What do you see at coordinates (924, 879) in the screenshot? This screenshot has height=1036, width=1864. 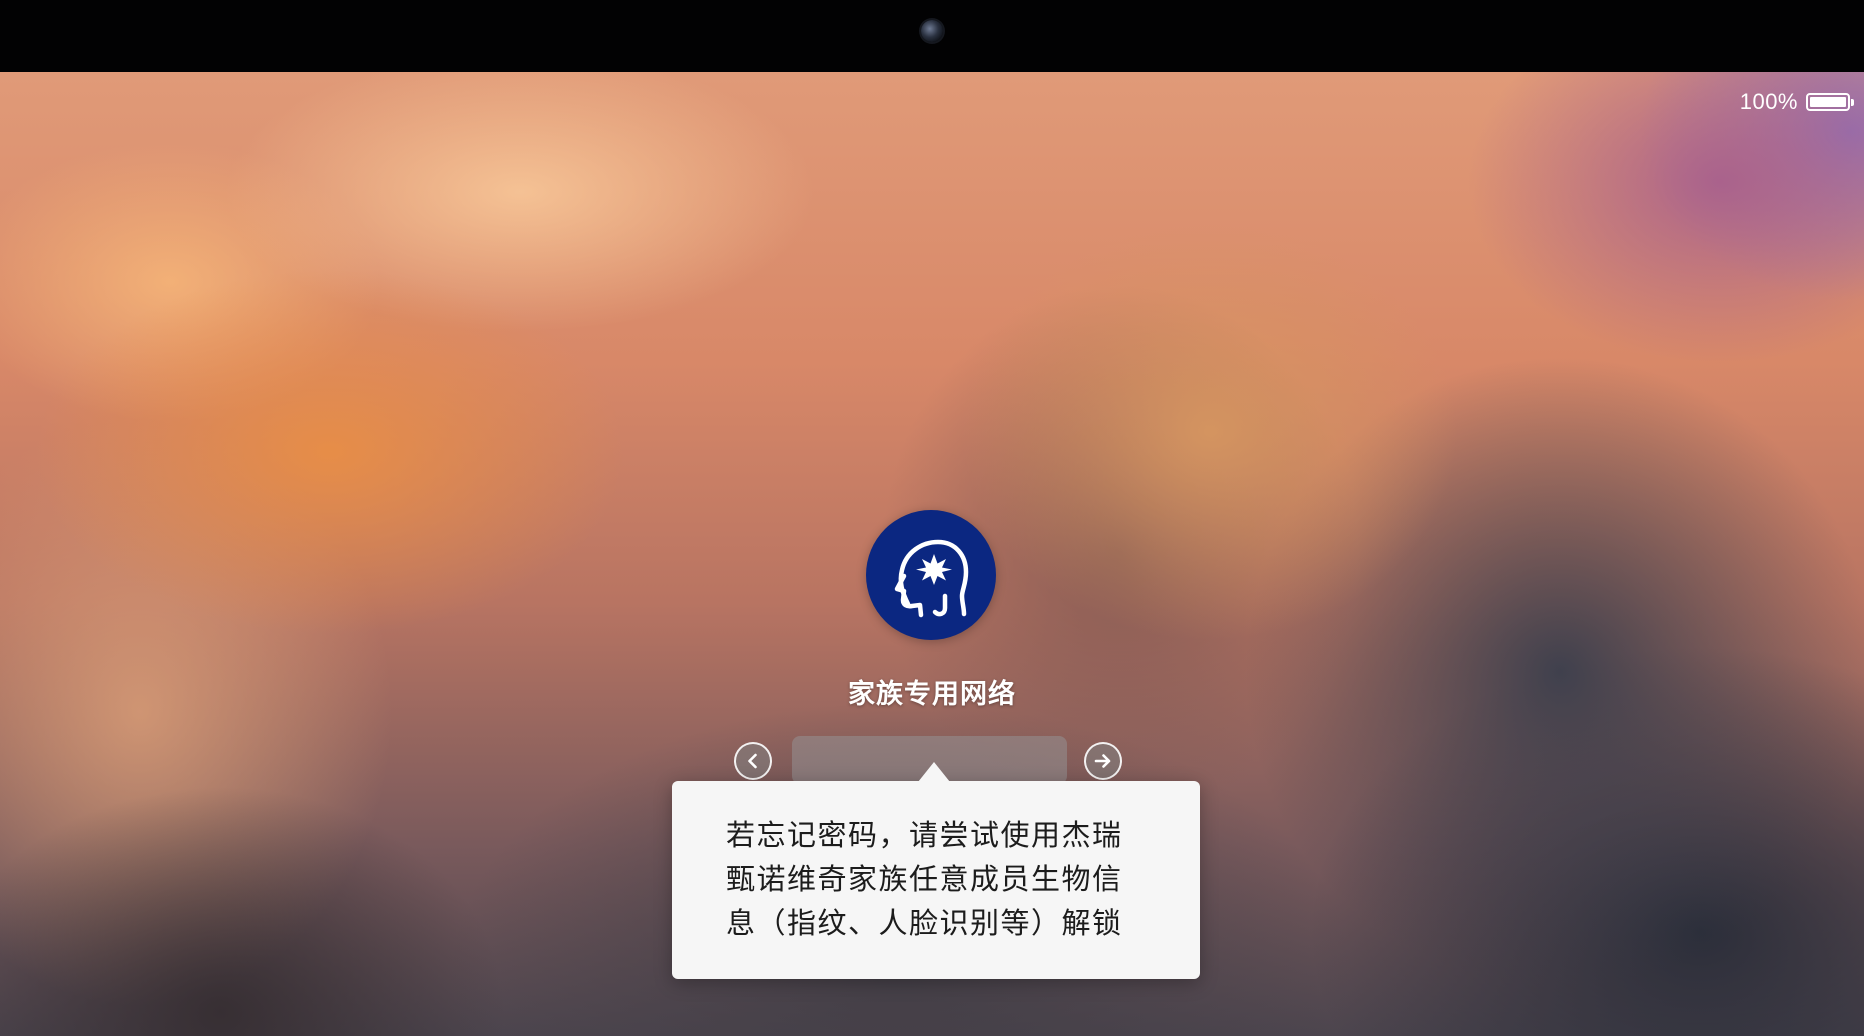 I see `password-hint-text: 若忘记密码，请尝试使用杰瑞甄诺维奇家族任意成员生物信息（指纹、人脸识别等）解锁` at bounding box center [924, 879].